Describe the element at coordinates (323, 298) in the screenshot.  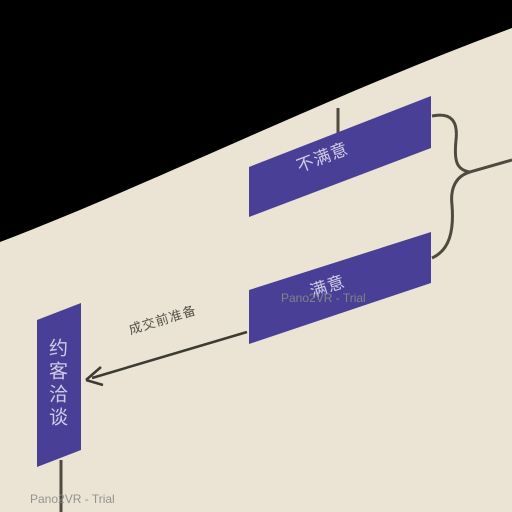
I see `watermark-center: Pano2VR - Trial` at that location.